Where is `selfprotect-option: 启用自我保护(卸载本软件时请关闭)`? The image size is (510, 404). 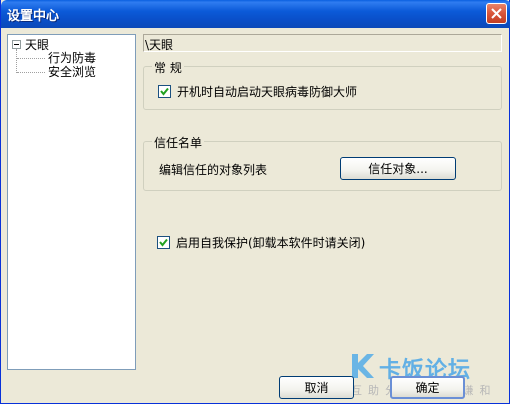 selfprotect-option: 启用自我保护(卸载本软件时请关闭) is located at coordinates (261, 242).